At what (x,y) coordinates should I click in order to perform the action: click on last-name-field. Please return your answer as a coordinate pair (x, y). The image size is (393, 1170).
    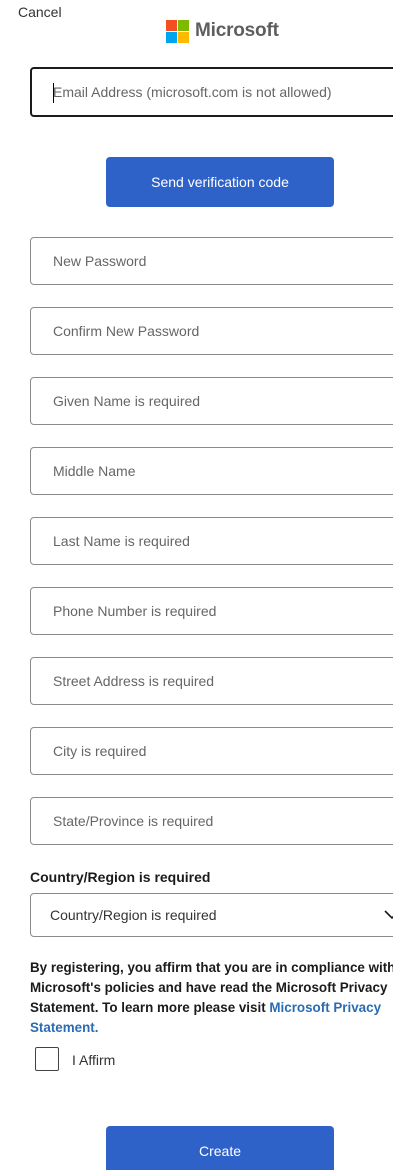
    Looking at the image, I should click on (211, 541).